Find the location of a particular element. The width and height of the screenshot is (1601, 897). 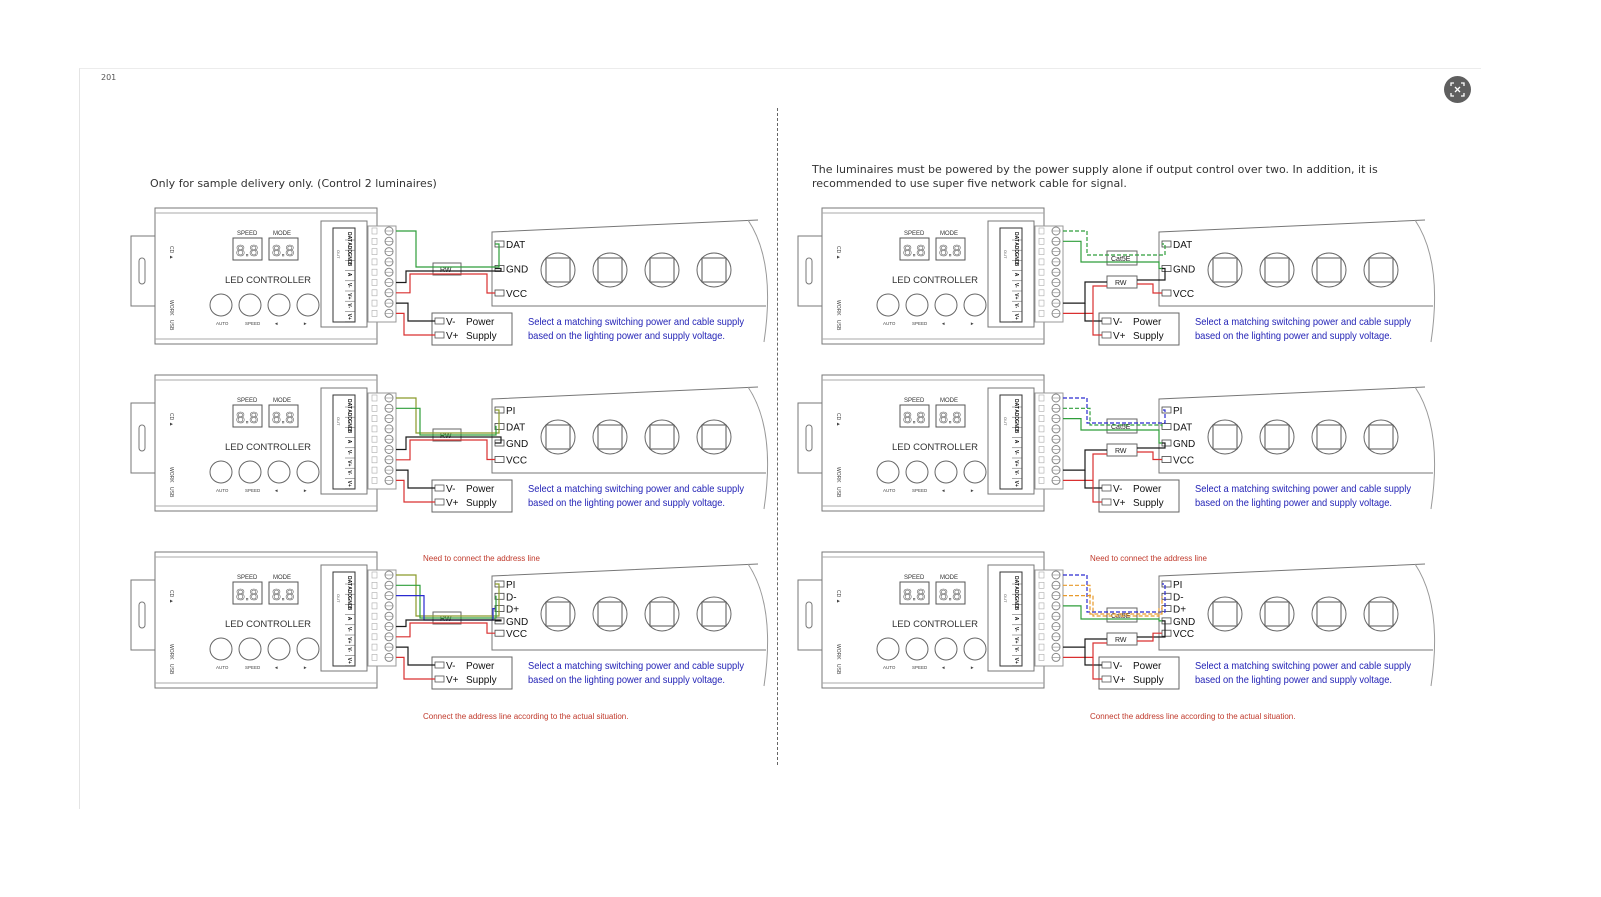

side-label: CD ▲ is located at coordinates (171, 597).